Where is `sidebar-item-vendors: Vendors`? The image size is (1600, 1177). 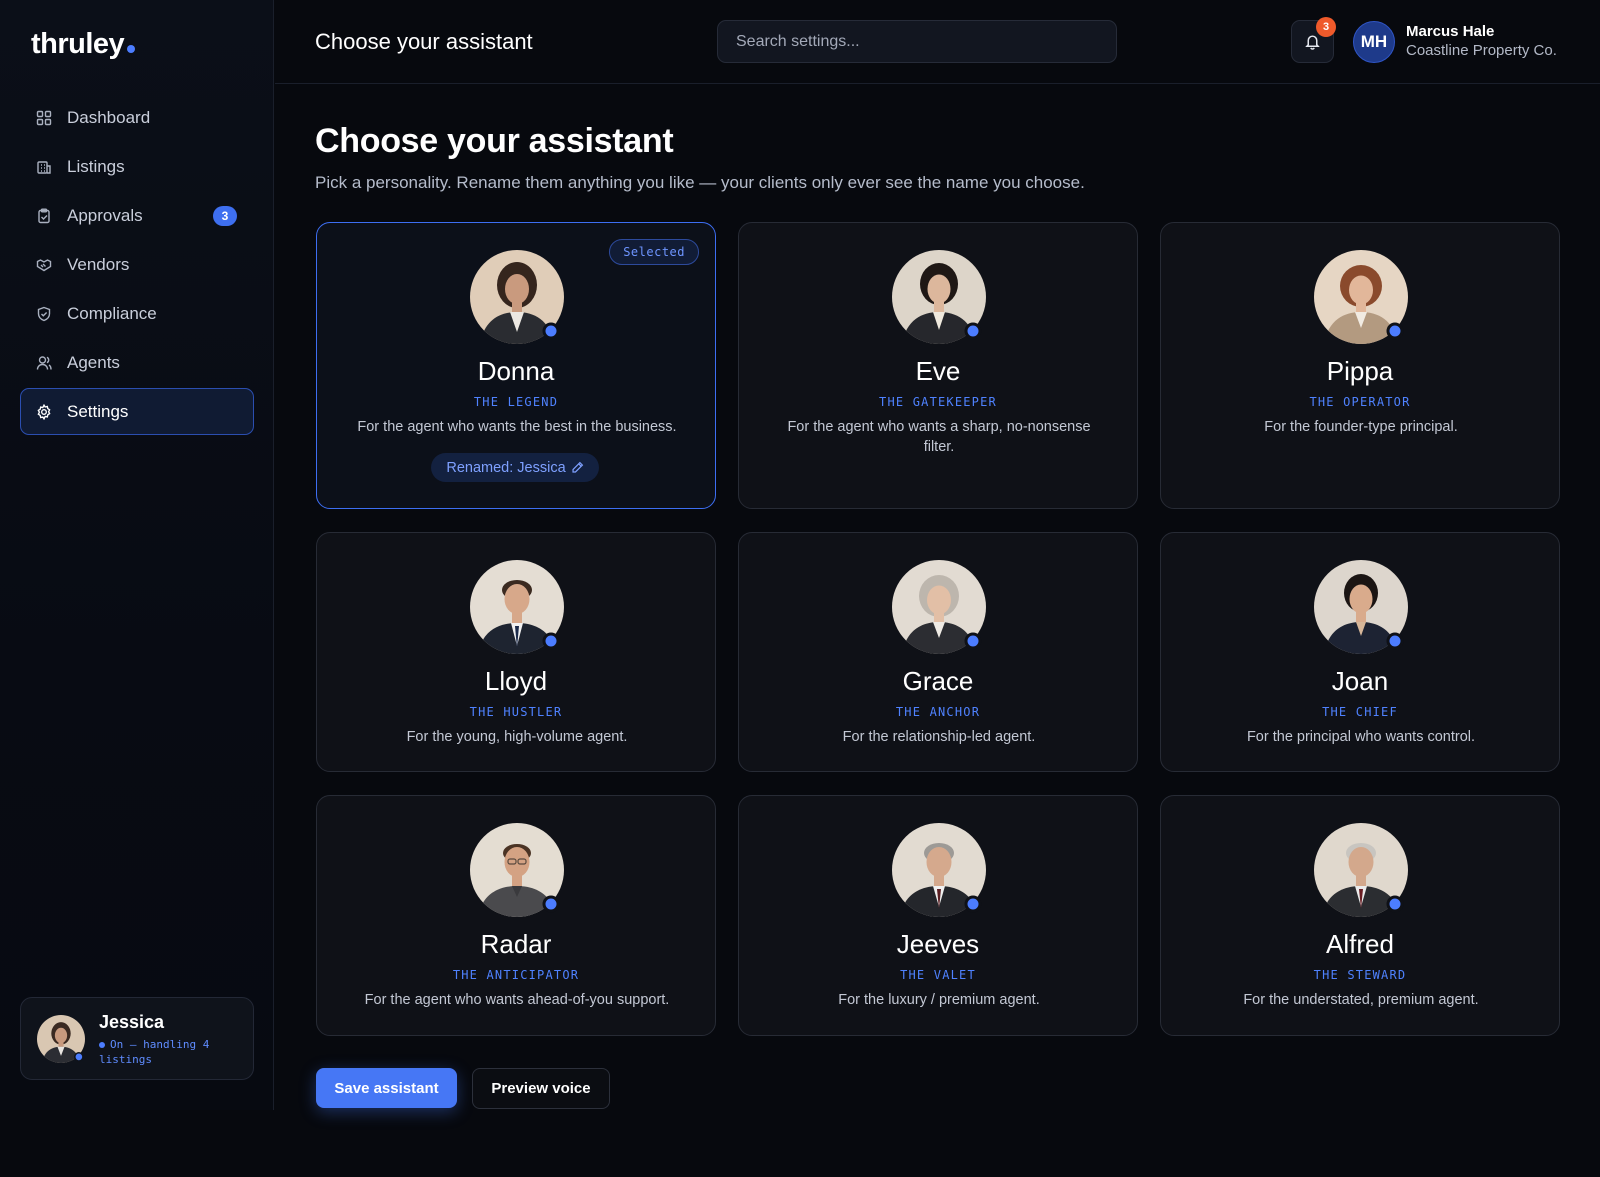
sidebar-item-vendors: Vendors is located at coordinates (137, 264).